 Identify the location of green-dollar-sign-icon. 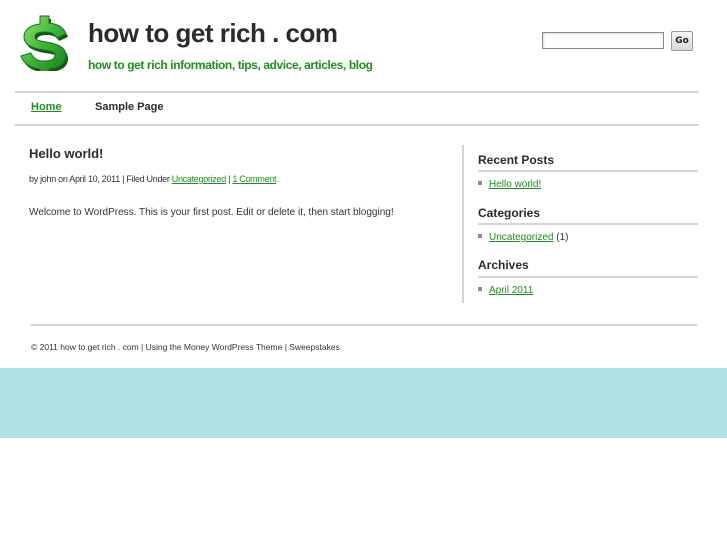
(44, 42).